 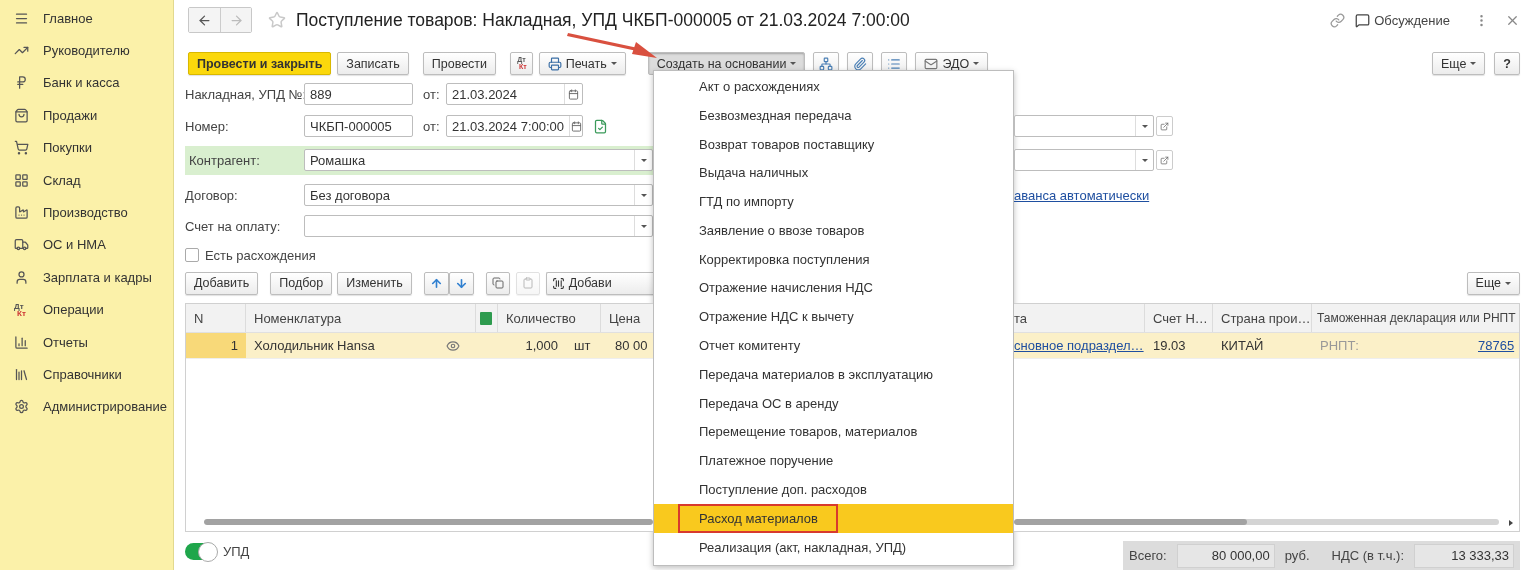 What do you see at coordinates (833, 115) in the screenshot?
I see `menu-item: Безвозмездная передача` at bounding box center [833, 115].